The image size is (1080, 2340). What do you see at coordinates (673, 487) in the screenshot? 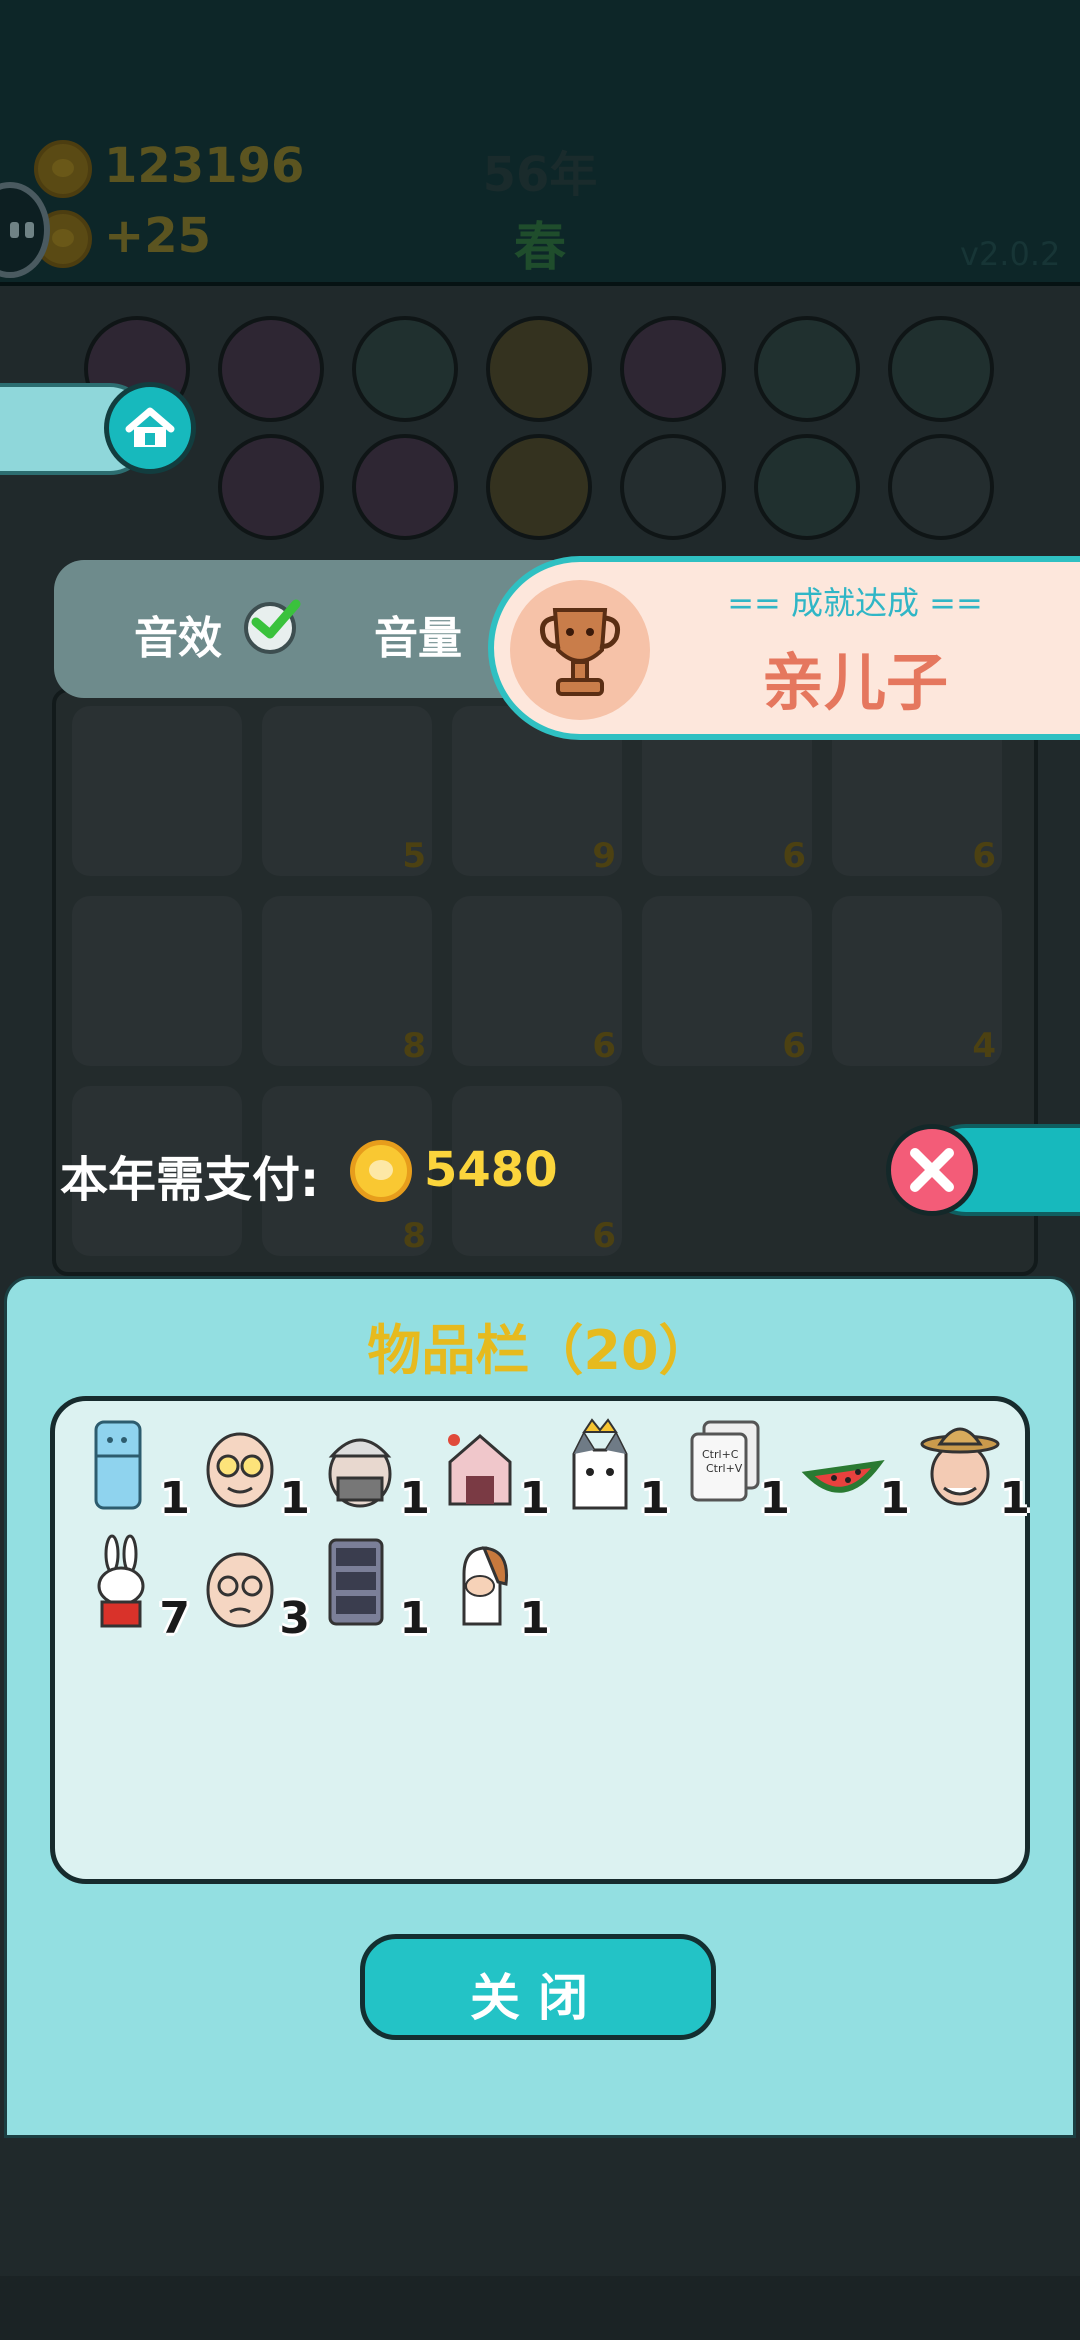
I see `ghost-slot` at bounding box center [673, 487].